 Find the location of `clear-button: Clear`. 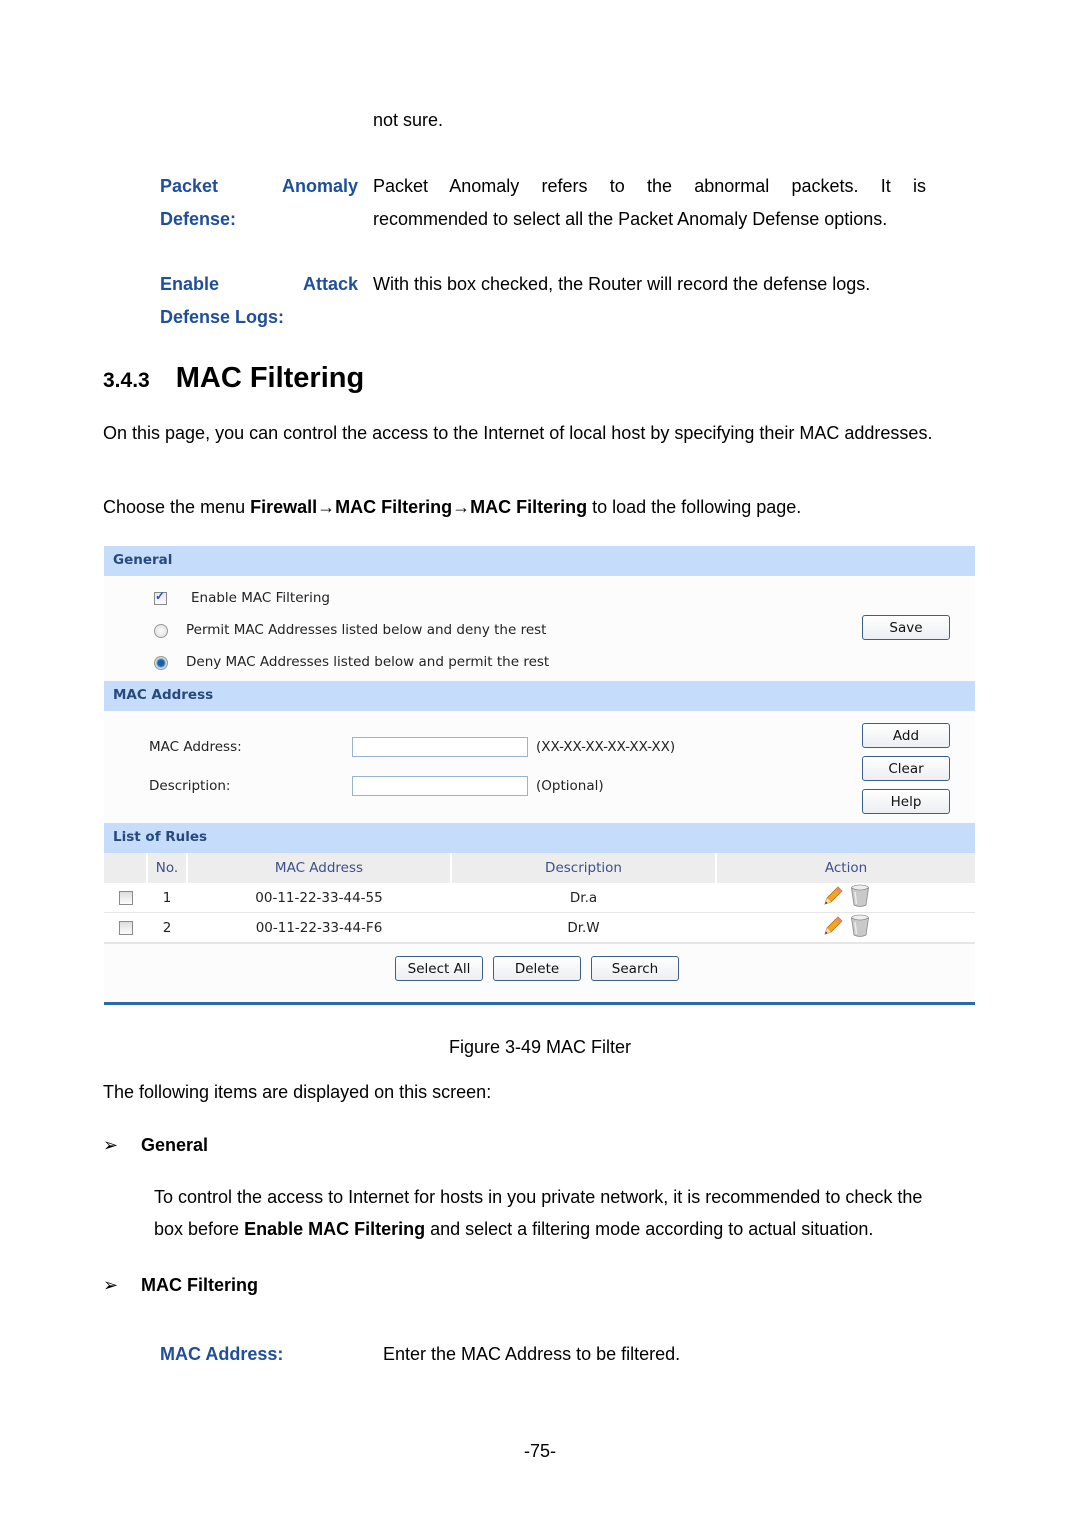

clear-button: Clear is located at coordinates (906, 768).